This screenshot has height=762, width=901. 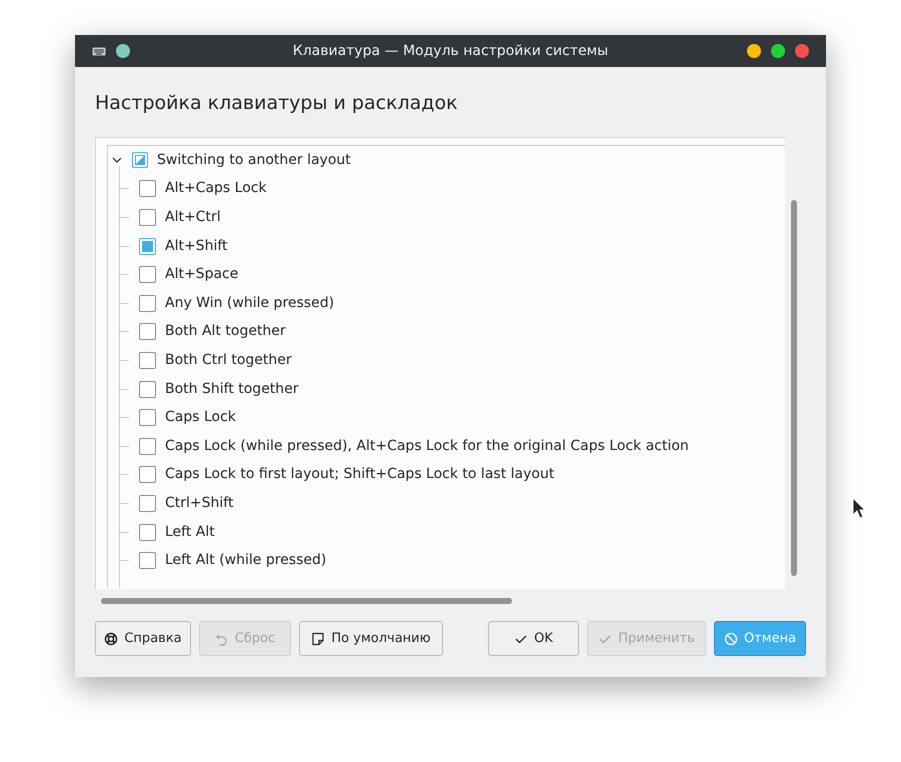 I want to click on document-icon, so click(x=318, y=639).